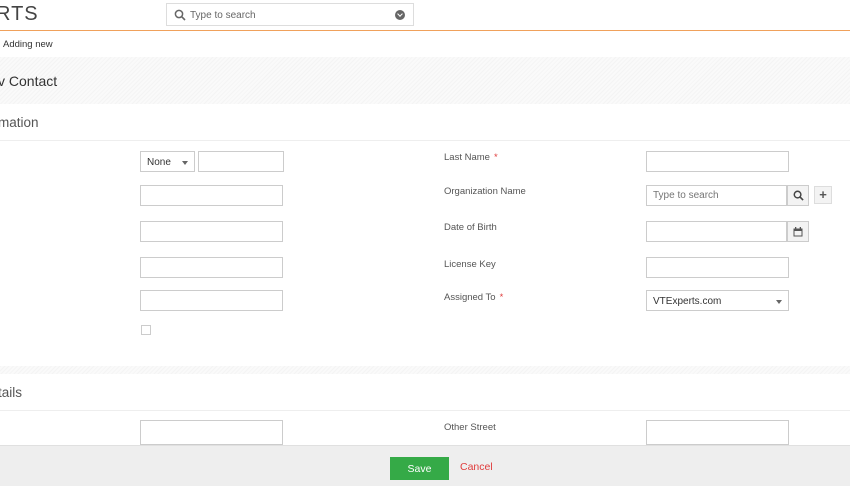  I want to click on app-logo: RTS, so click(19, 14).